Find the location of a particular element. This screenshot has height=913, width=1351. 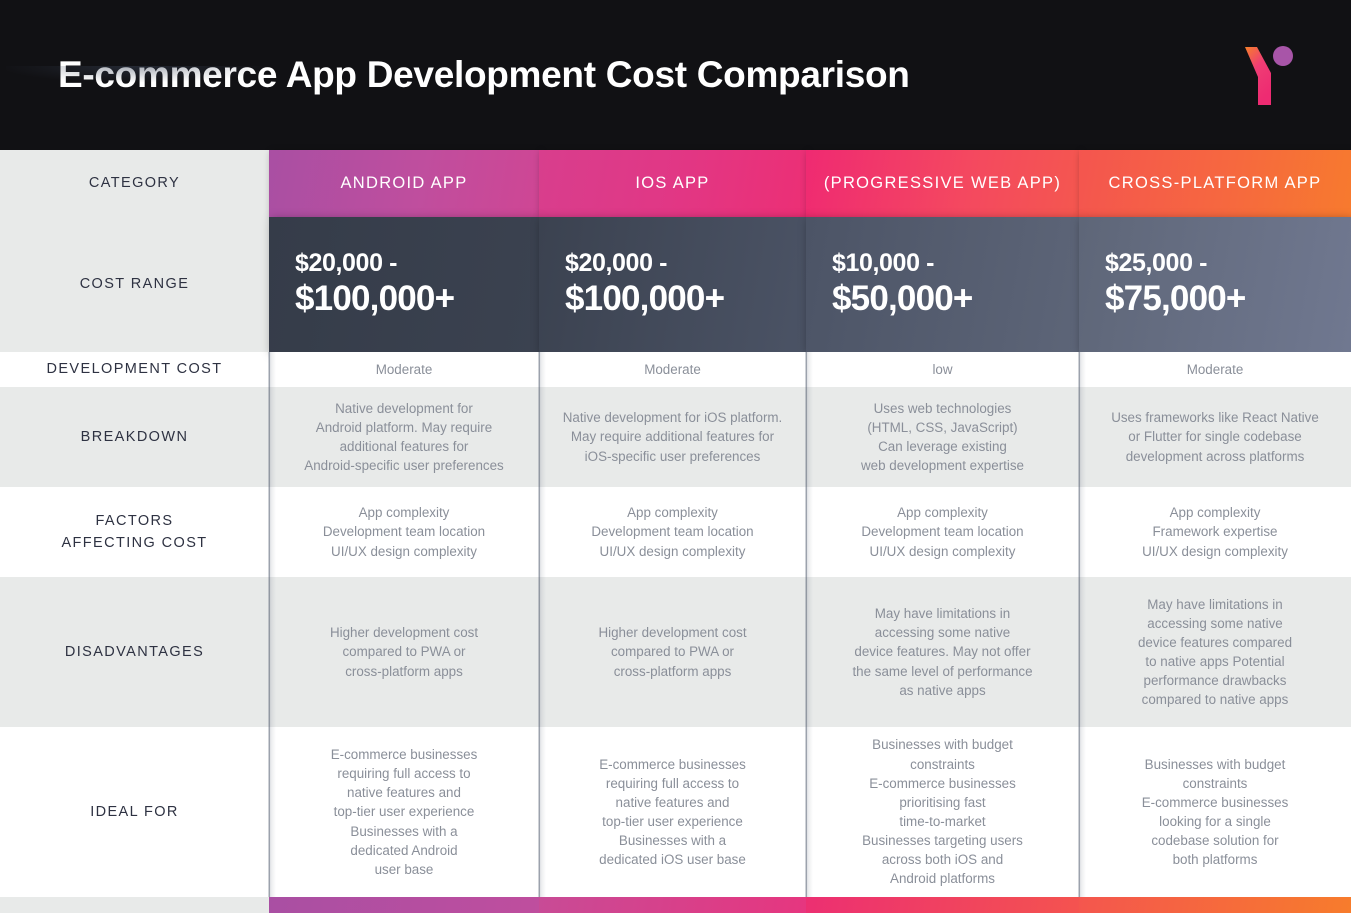

footer-strip-category is located at coordinates (134, 905).